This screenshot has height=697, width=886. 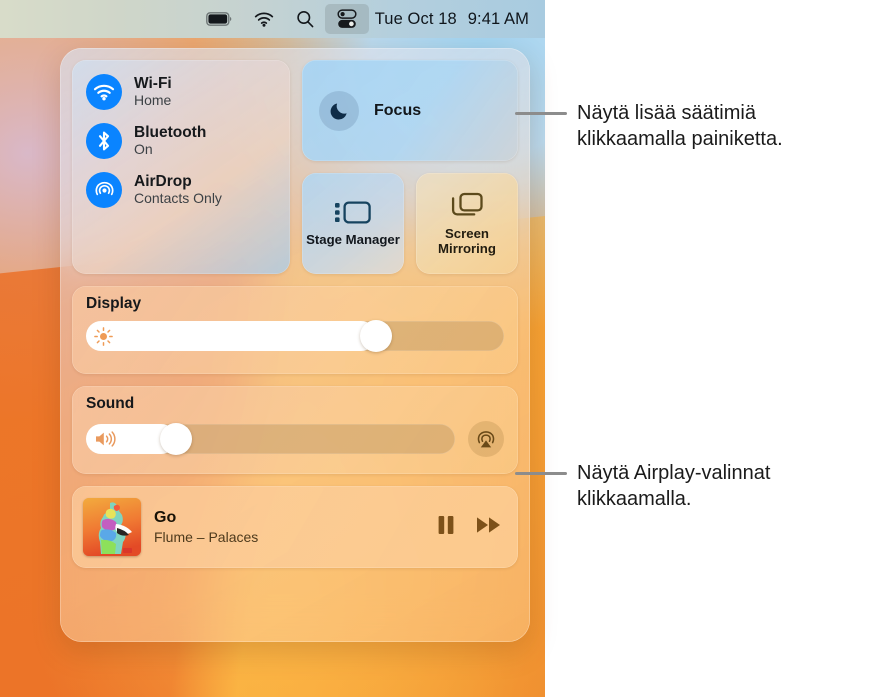 I want to click on screen-mirroring-icon, so click(x=467, y=204).